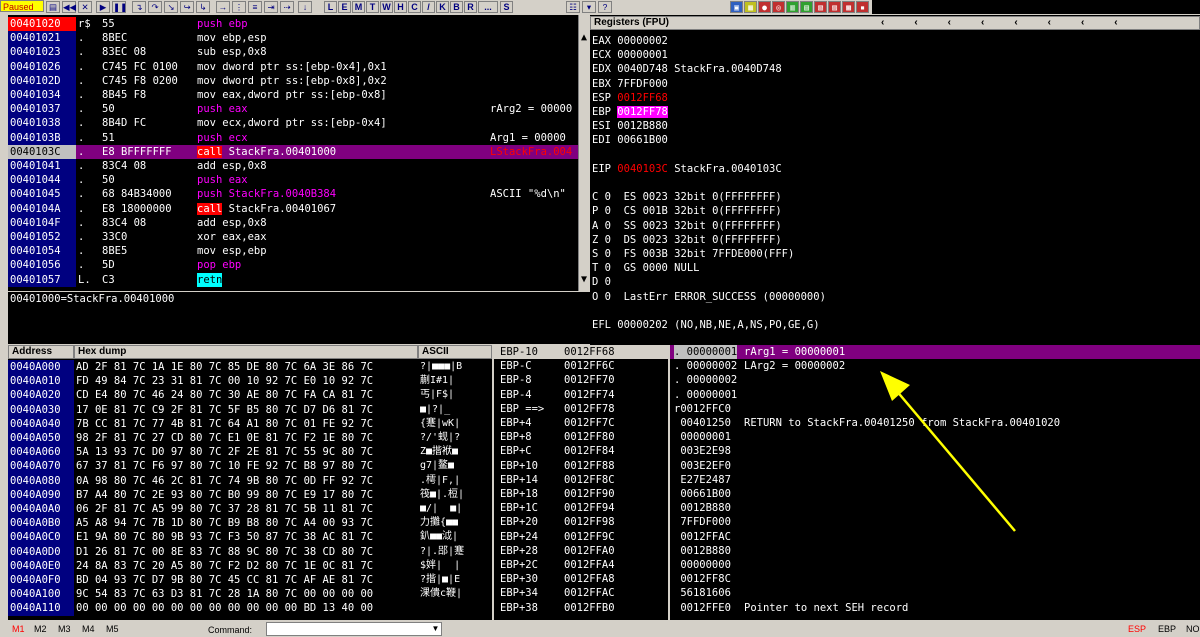 The height and width of the screenshot is (637, 1200). What do you see at coordinates (287, 7) in the screenshot?
I see `animate-icon: ⇢` at bounding box center [287, 7].